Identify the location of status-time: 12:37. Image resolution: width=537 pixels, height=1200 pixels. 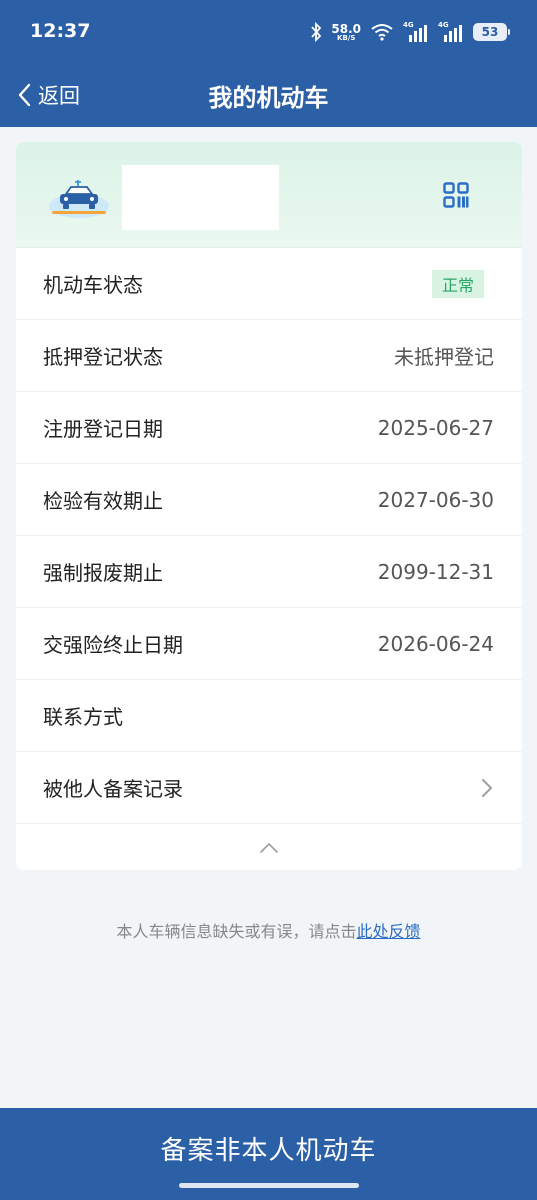
(60, 31).